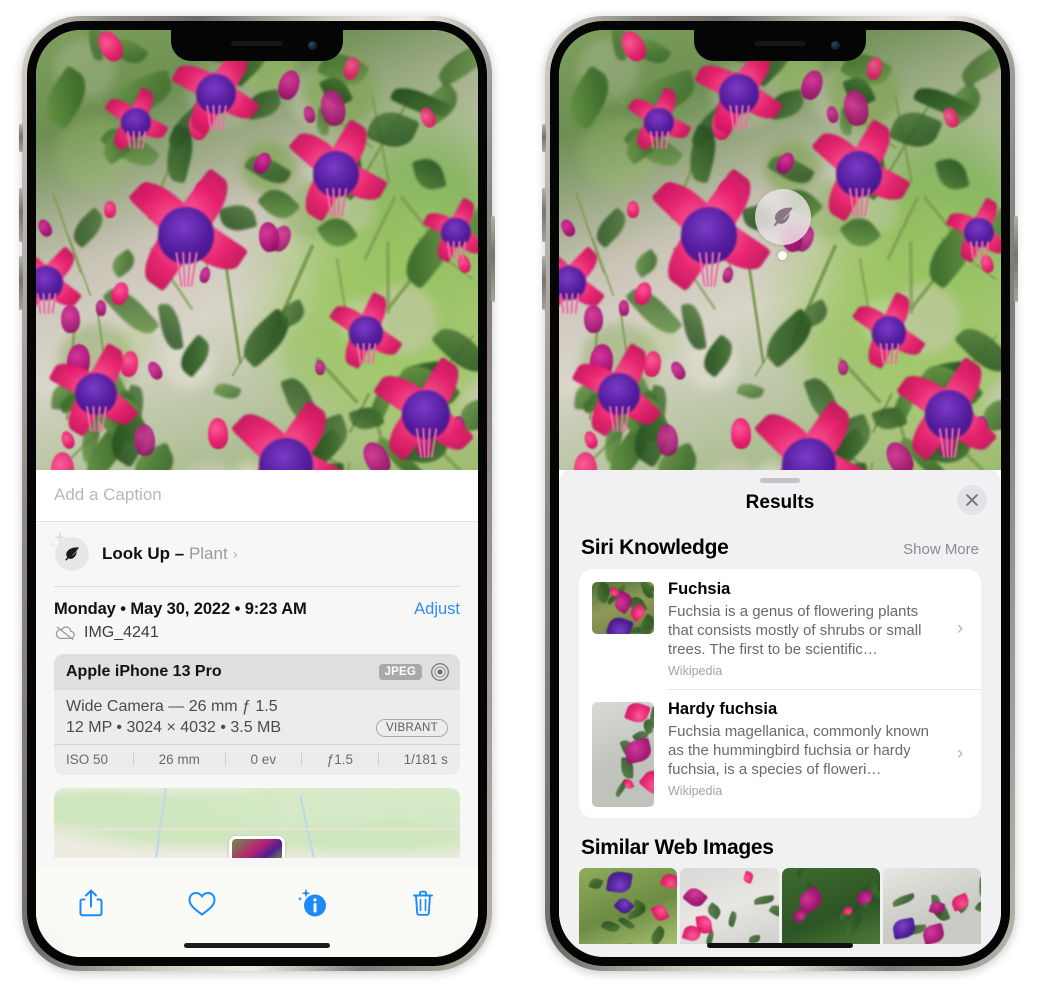 The width and height of the screenshot is (1055, 985). What do you see at coordinates (257, 846) in the screenshot?
I see `map-photo-pin` at bounding box center [257, 846].